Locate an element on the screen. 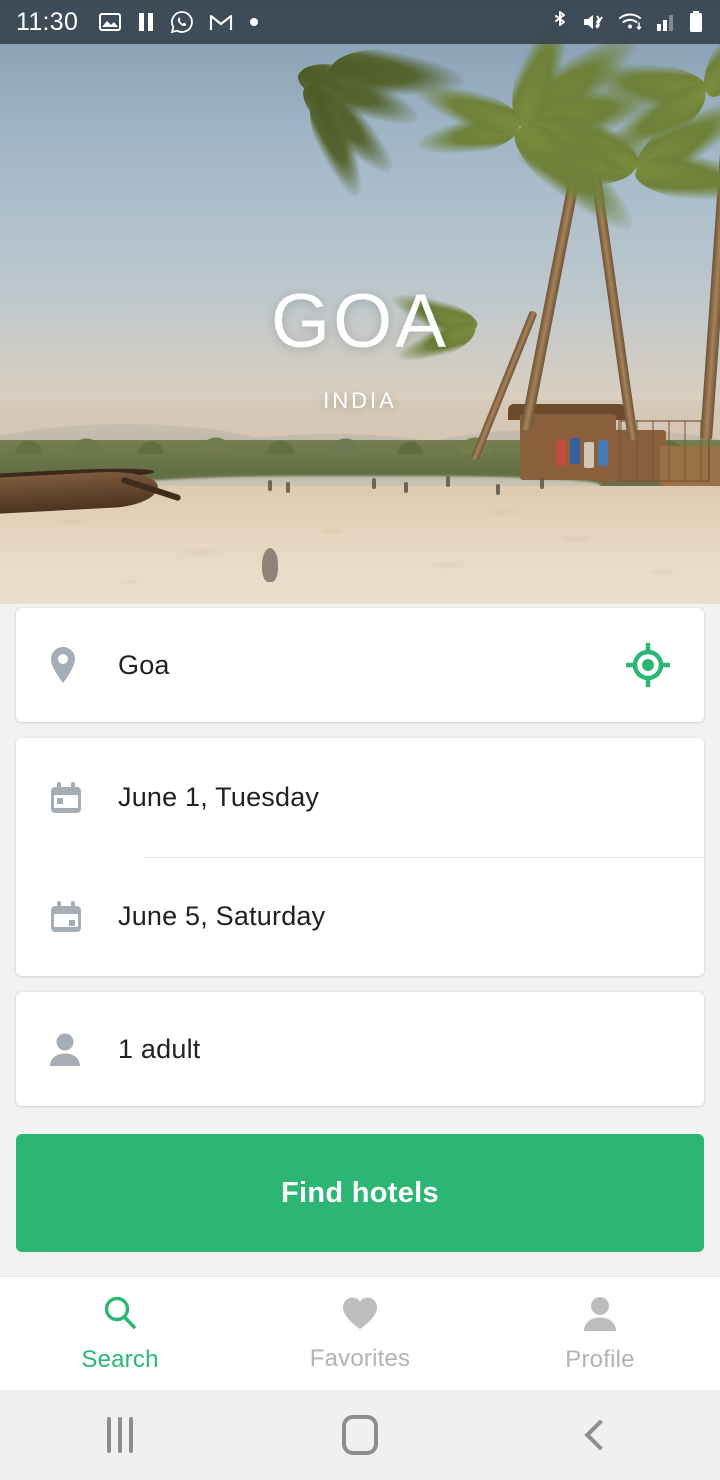 The width and height of the screenshot is (720, 1480). dot-icon is located at coordinates (254, 22).